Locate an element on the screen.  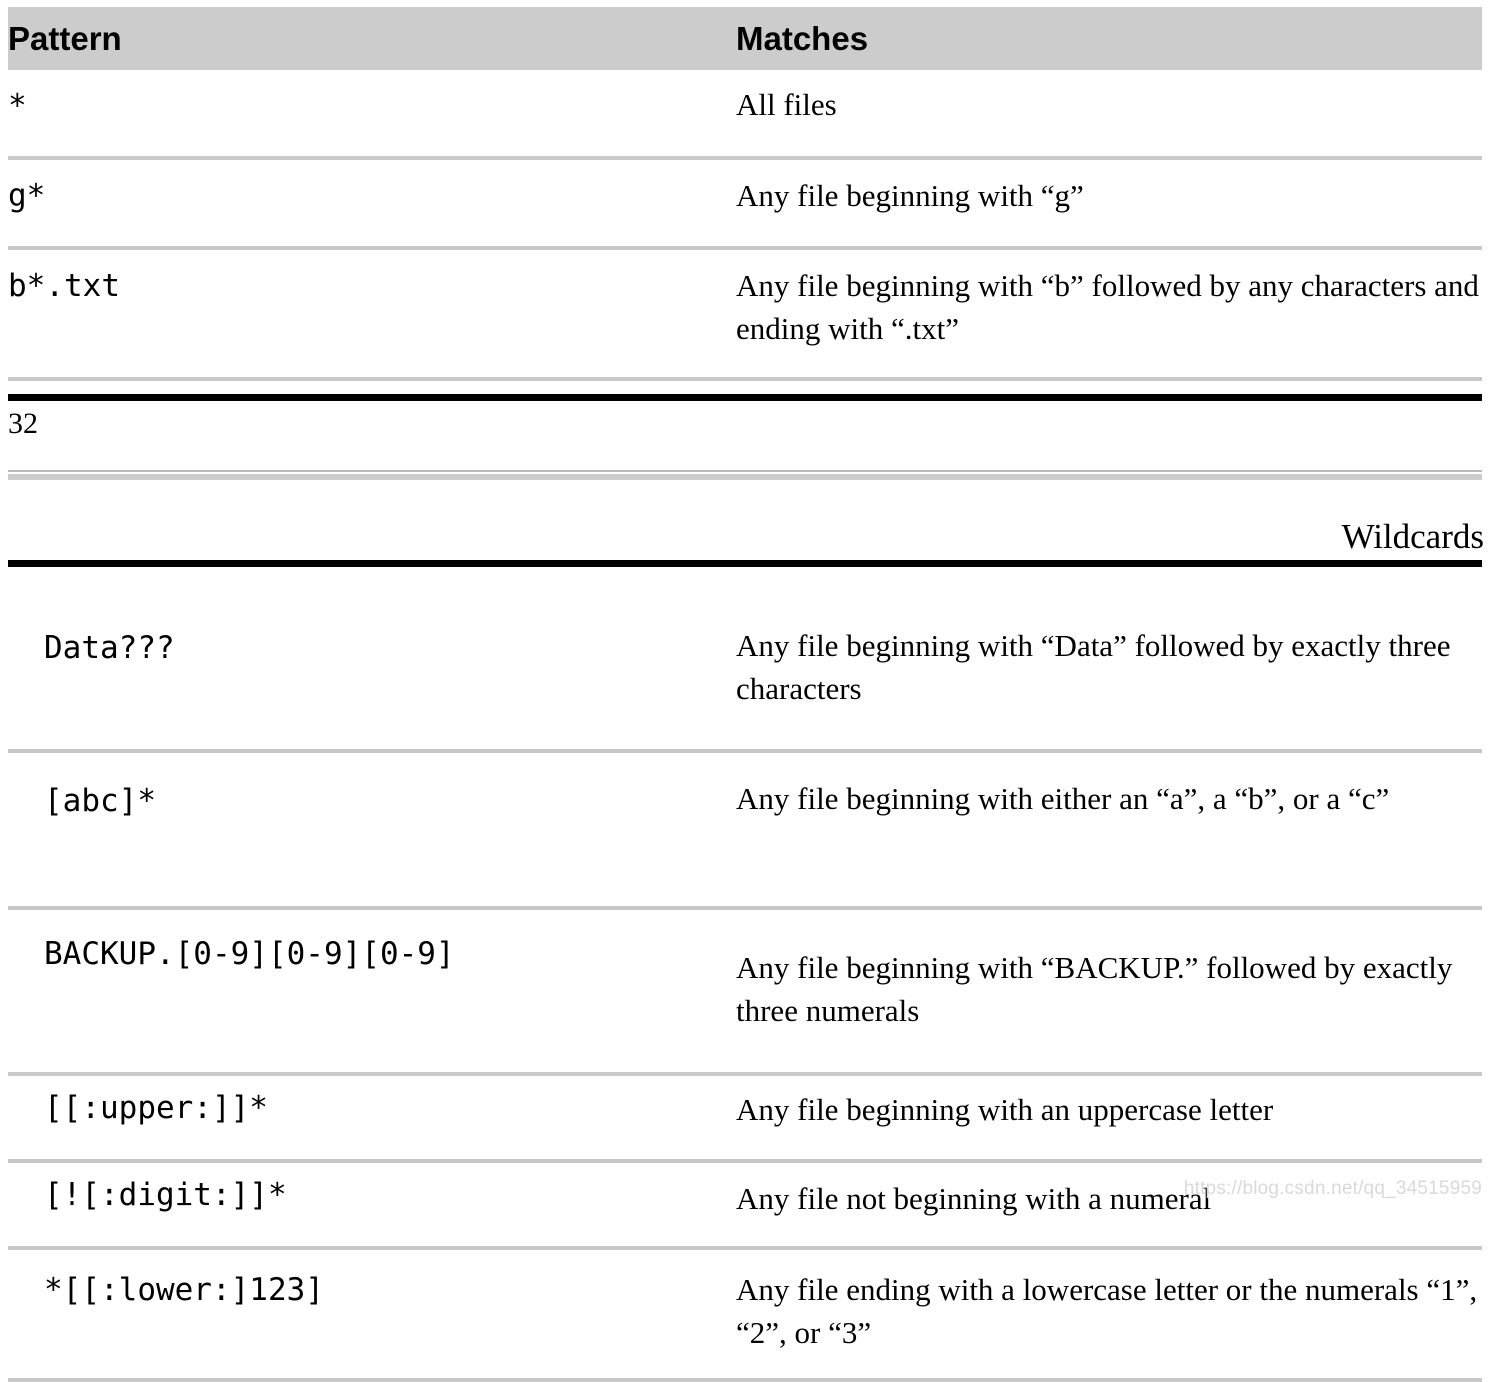
page-separator-rule-thick is located at coordinates (745, 477).